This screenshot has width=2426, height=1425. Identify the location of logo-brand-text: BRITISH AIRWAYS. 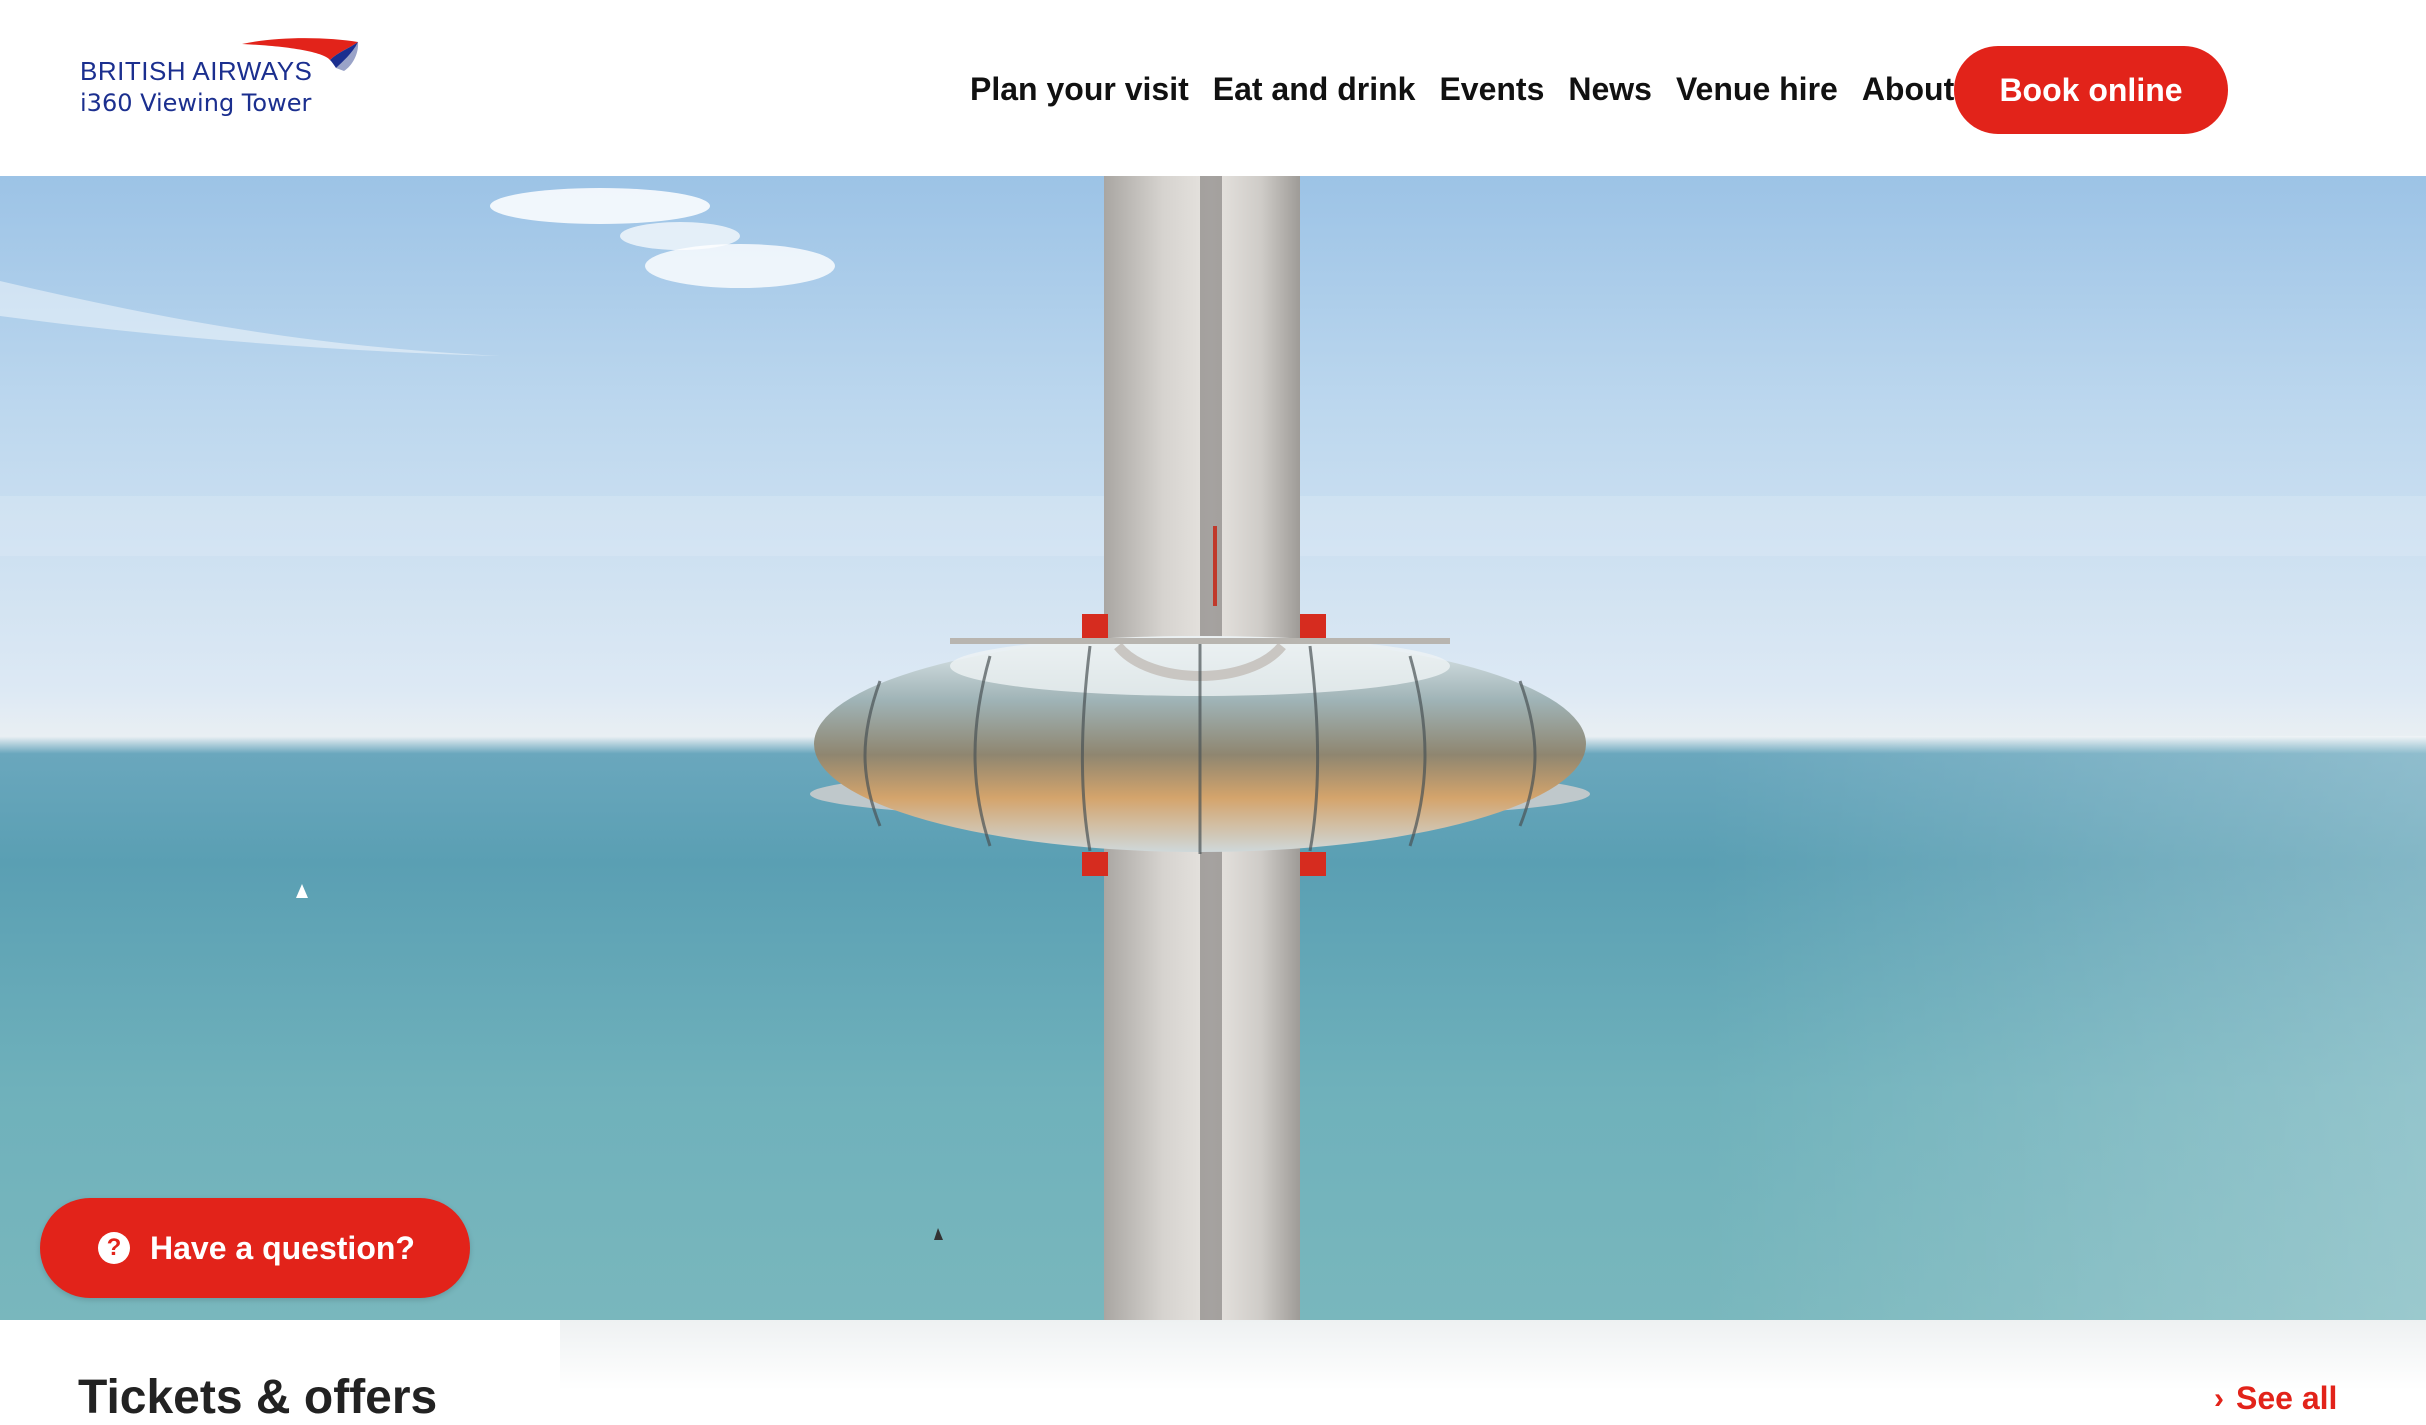
(196, 71).